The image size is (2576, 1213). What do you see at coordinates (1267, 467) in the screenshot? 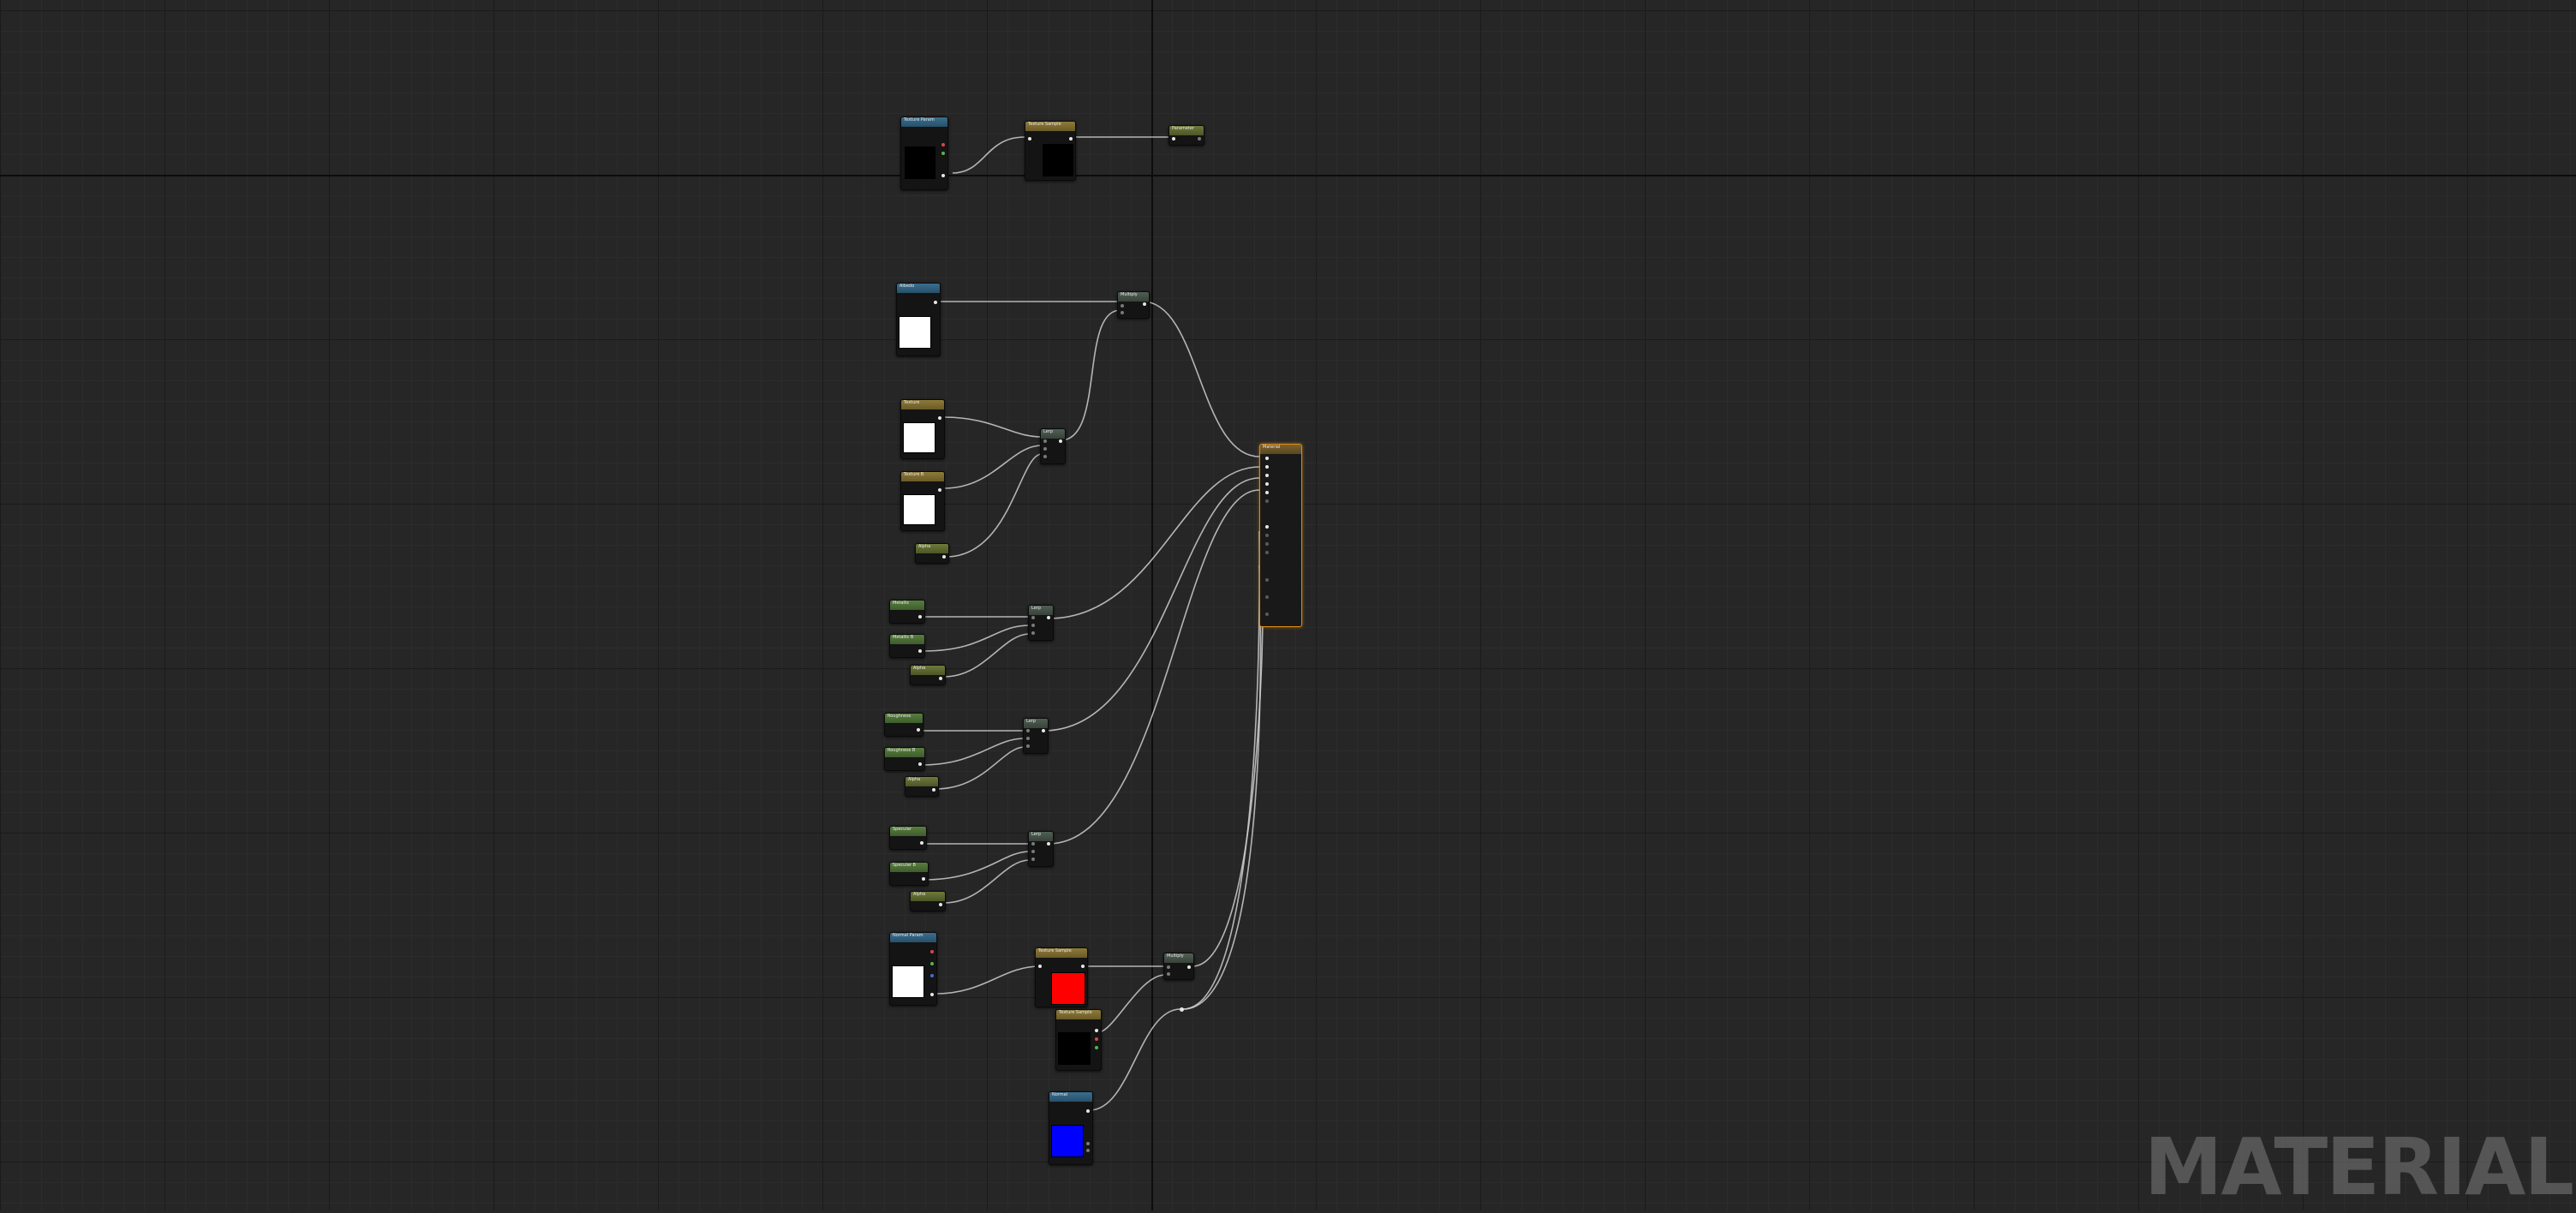
I see `metallic-pin` at bounding box center [1267, 467].